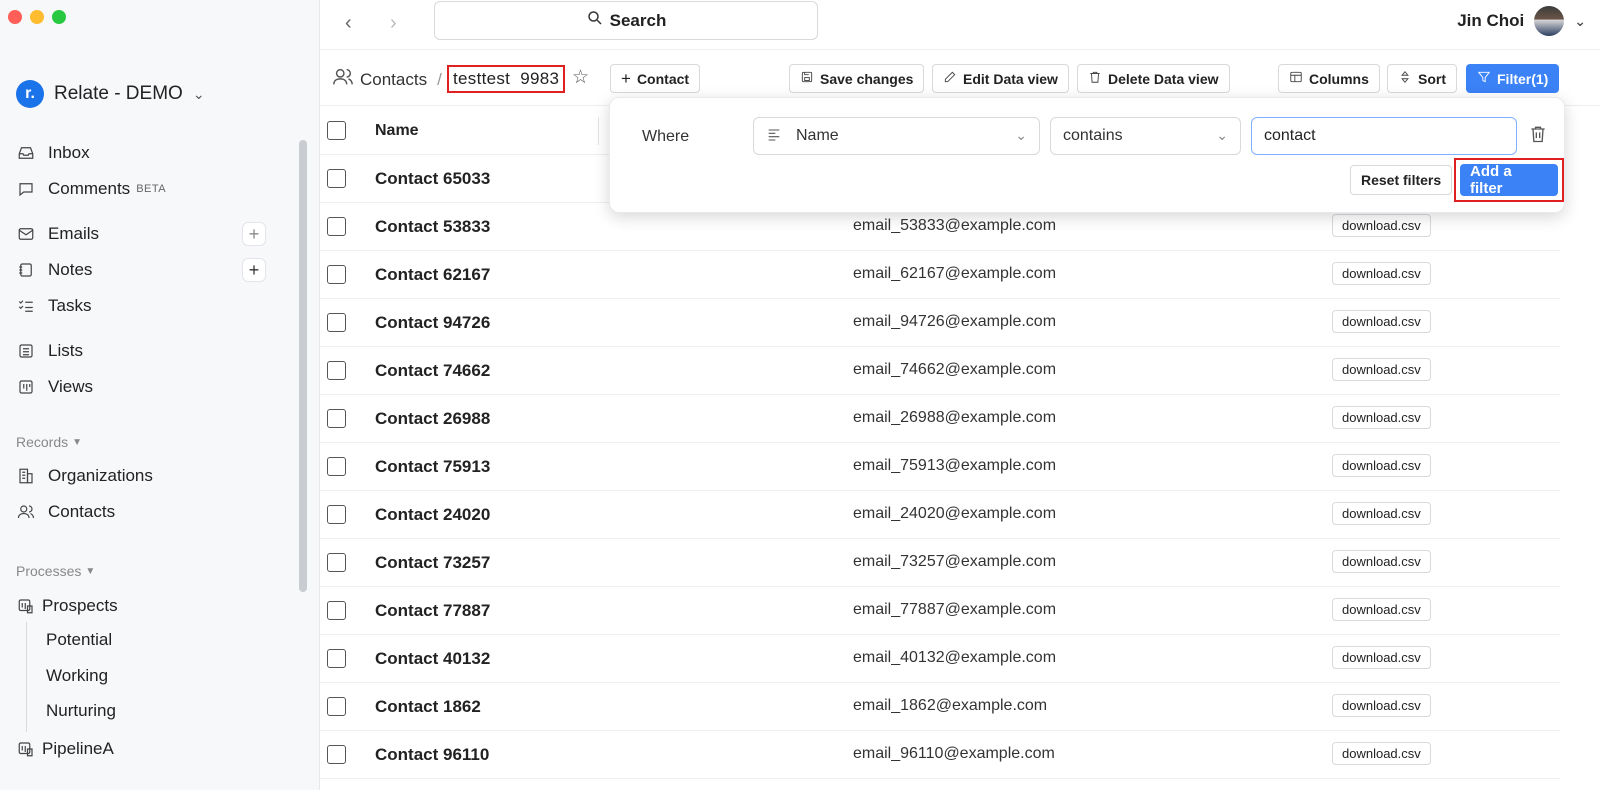  I want to click on sidebar-subitem-stage: Working, so click(77, 676).